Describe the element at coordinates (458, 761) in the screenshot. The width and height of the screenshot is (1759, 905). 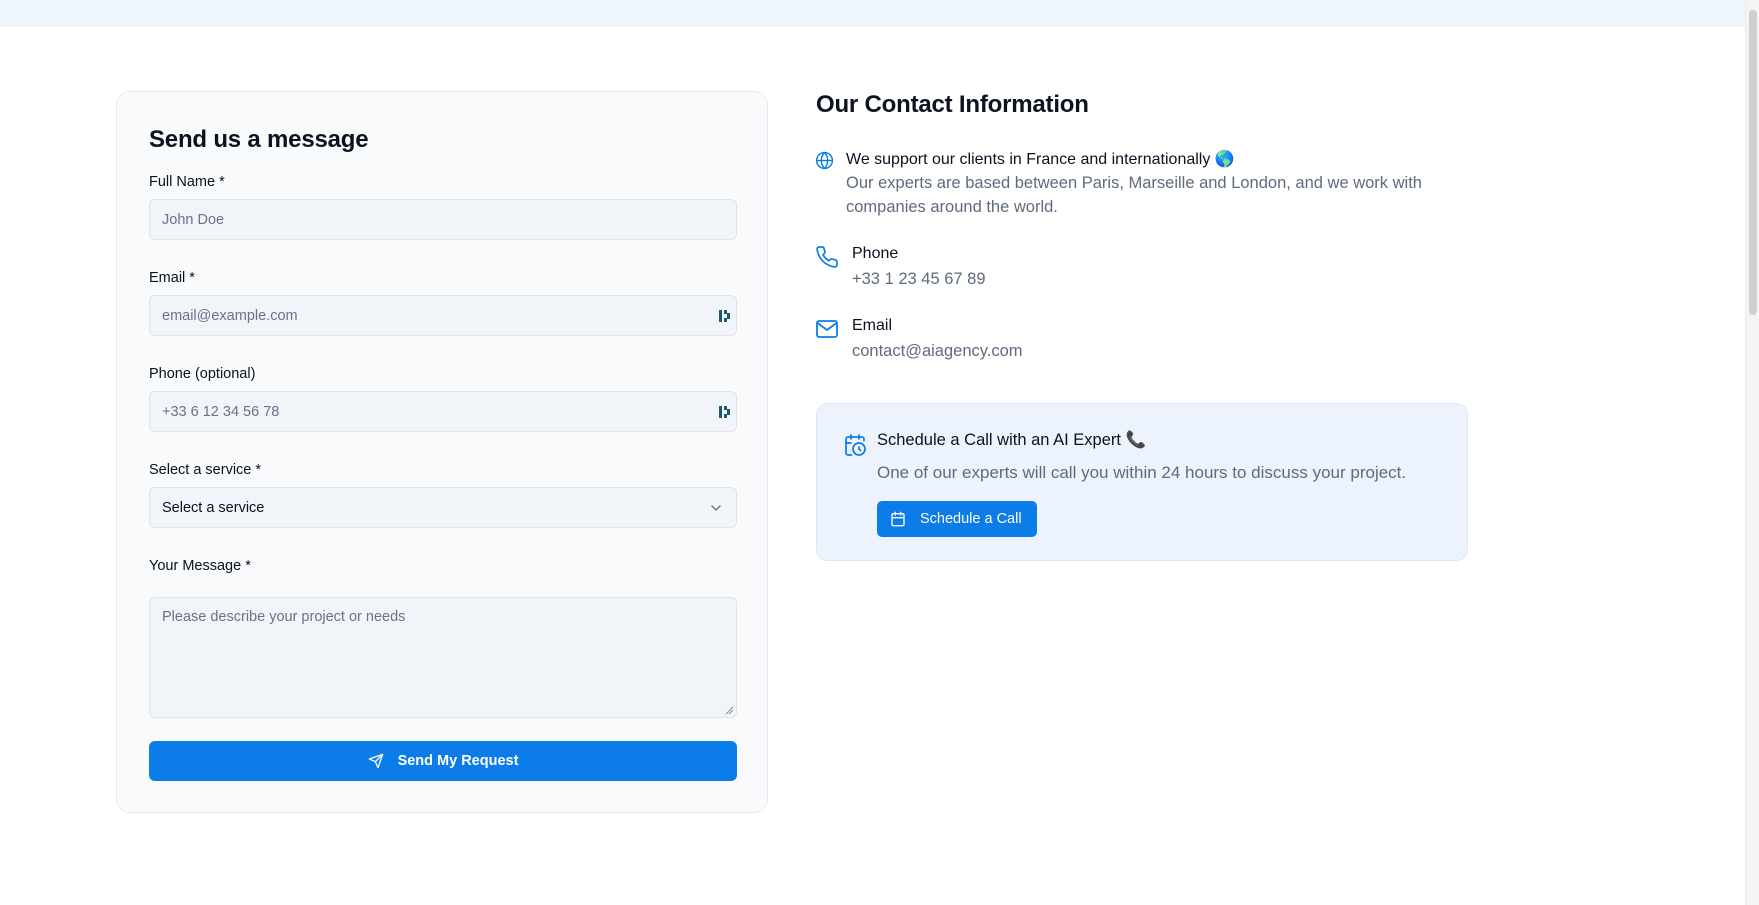
I see `send-request-label: Send My Request` at that location.